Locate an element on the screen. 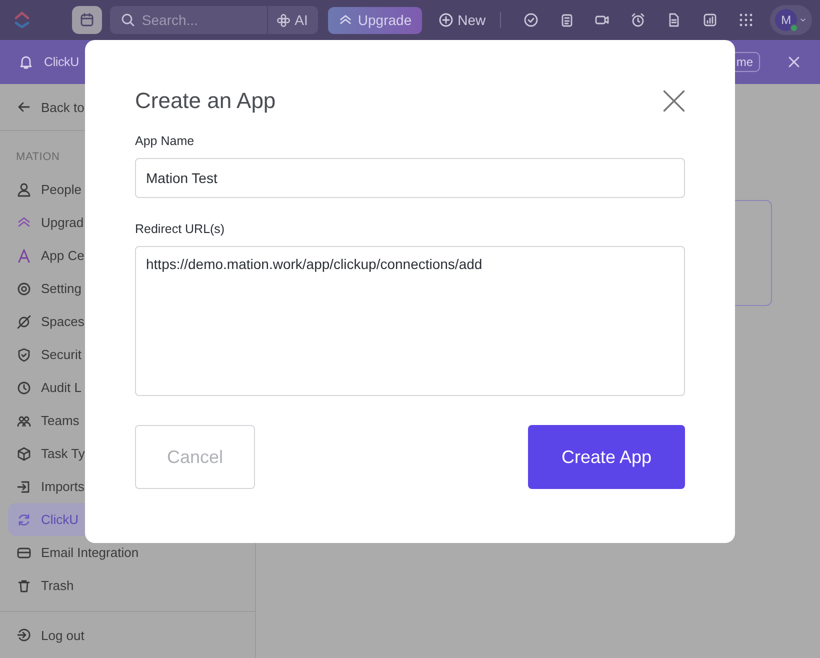  field-label: Redirect URL(s) is located at coordinates (180, 229).